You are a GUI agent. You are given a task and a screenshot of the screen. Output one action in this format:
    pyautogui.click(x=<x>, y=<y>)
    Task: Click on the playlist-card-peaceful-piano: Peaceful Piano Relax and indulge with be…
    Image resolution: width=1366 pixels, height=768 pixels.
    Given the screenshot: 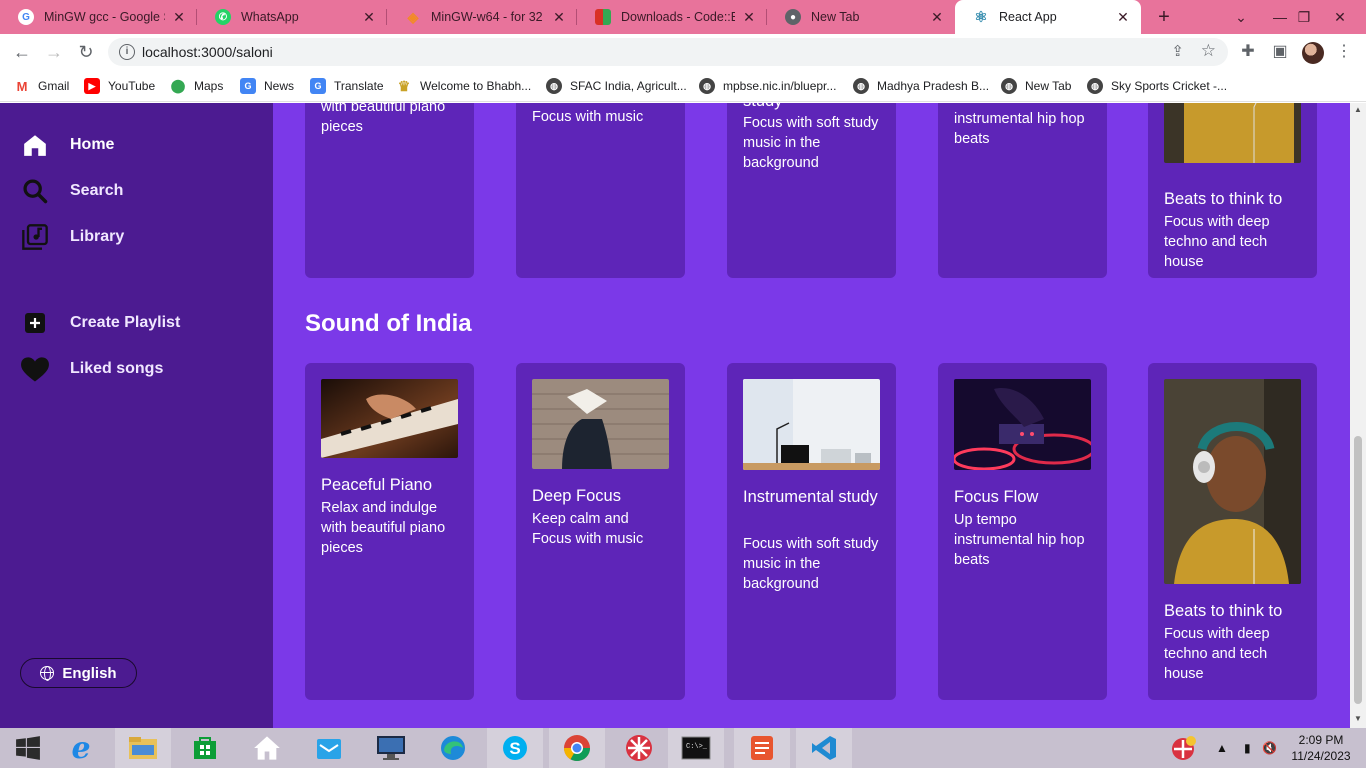 What is the action you would take?
    pyautogui.click(x=389, y=531)
    